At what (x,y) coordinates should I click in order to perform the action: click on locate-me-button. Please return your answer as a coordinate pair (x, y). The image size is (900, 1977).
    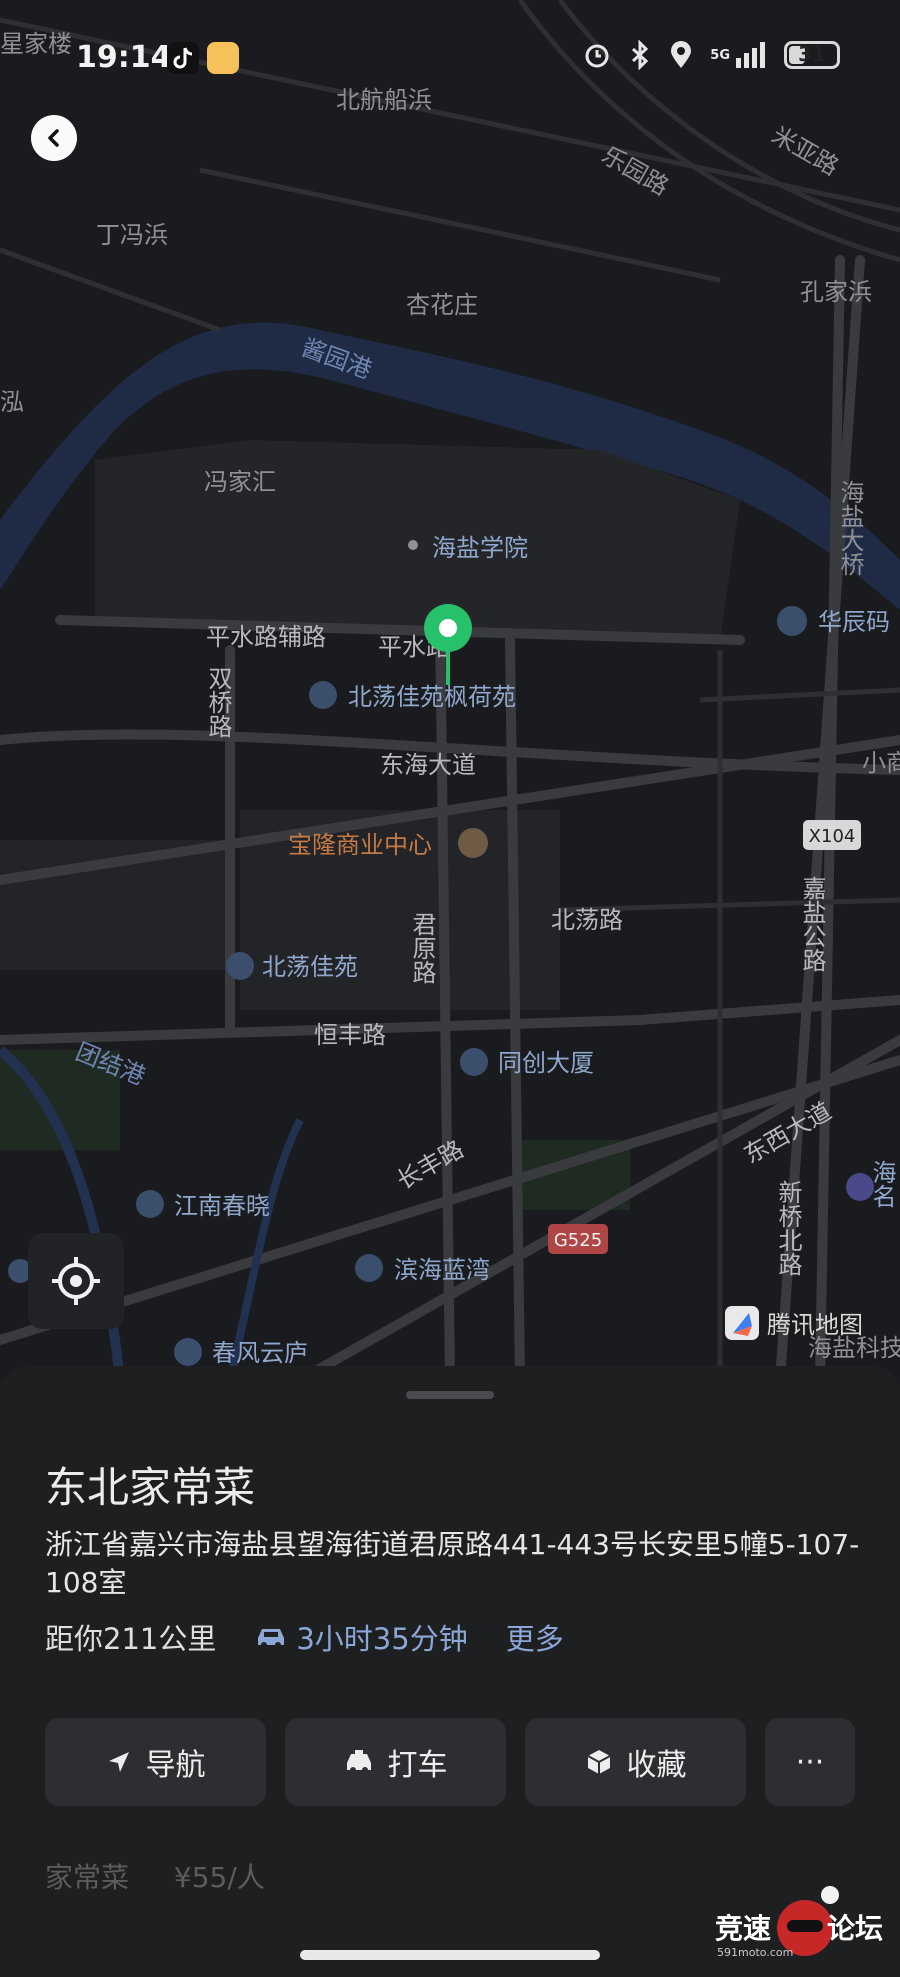
    Looking at the image, I should click on (76, 1281).